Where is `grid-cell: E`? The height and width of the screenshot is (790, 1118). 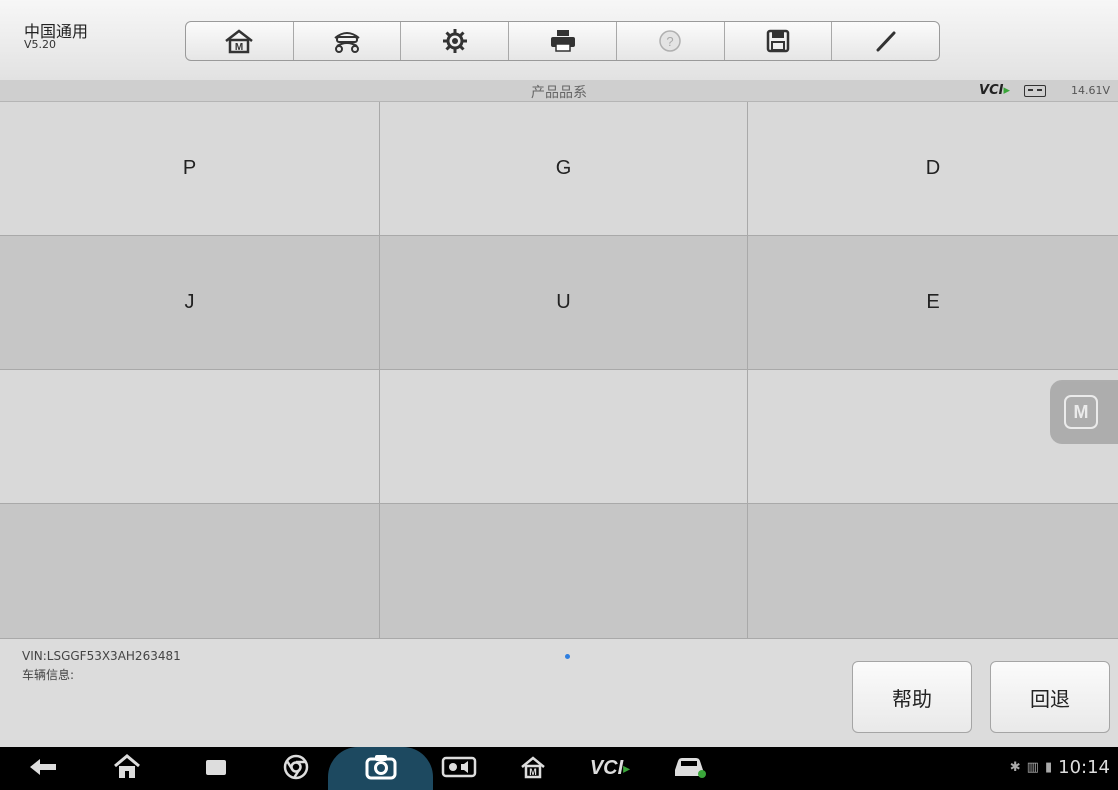
grid-cell: E is located at coordinates (933, 303).